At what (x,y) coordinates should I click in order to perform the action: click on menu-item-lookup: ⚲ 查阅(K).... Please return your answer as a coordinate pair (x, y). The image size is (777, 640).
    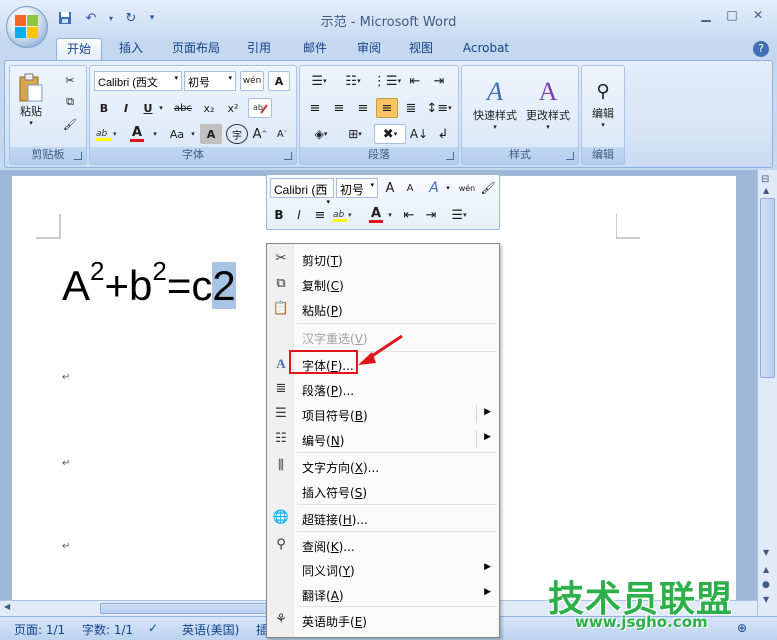
    Looking at the image, I should click on (383, 545).